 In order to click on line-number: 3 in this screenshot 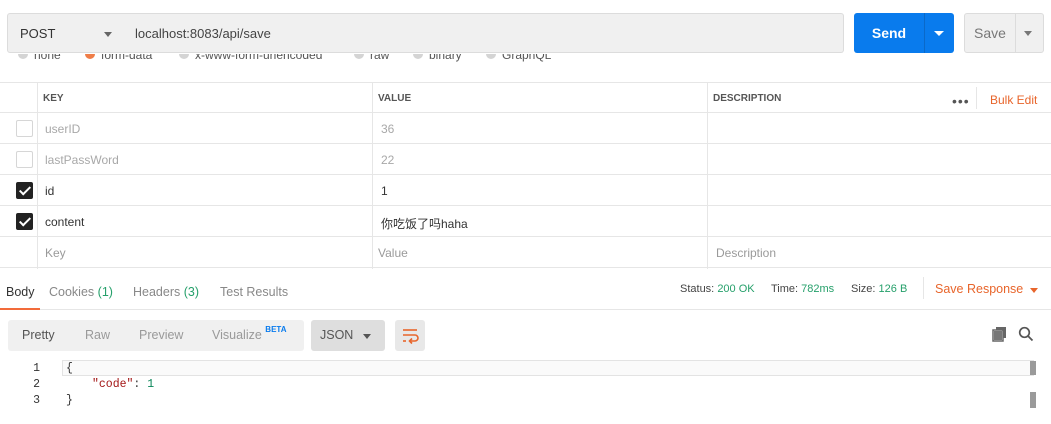, I will do `click(36, 400)`.